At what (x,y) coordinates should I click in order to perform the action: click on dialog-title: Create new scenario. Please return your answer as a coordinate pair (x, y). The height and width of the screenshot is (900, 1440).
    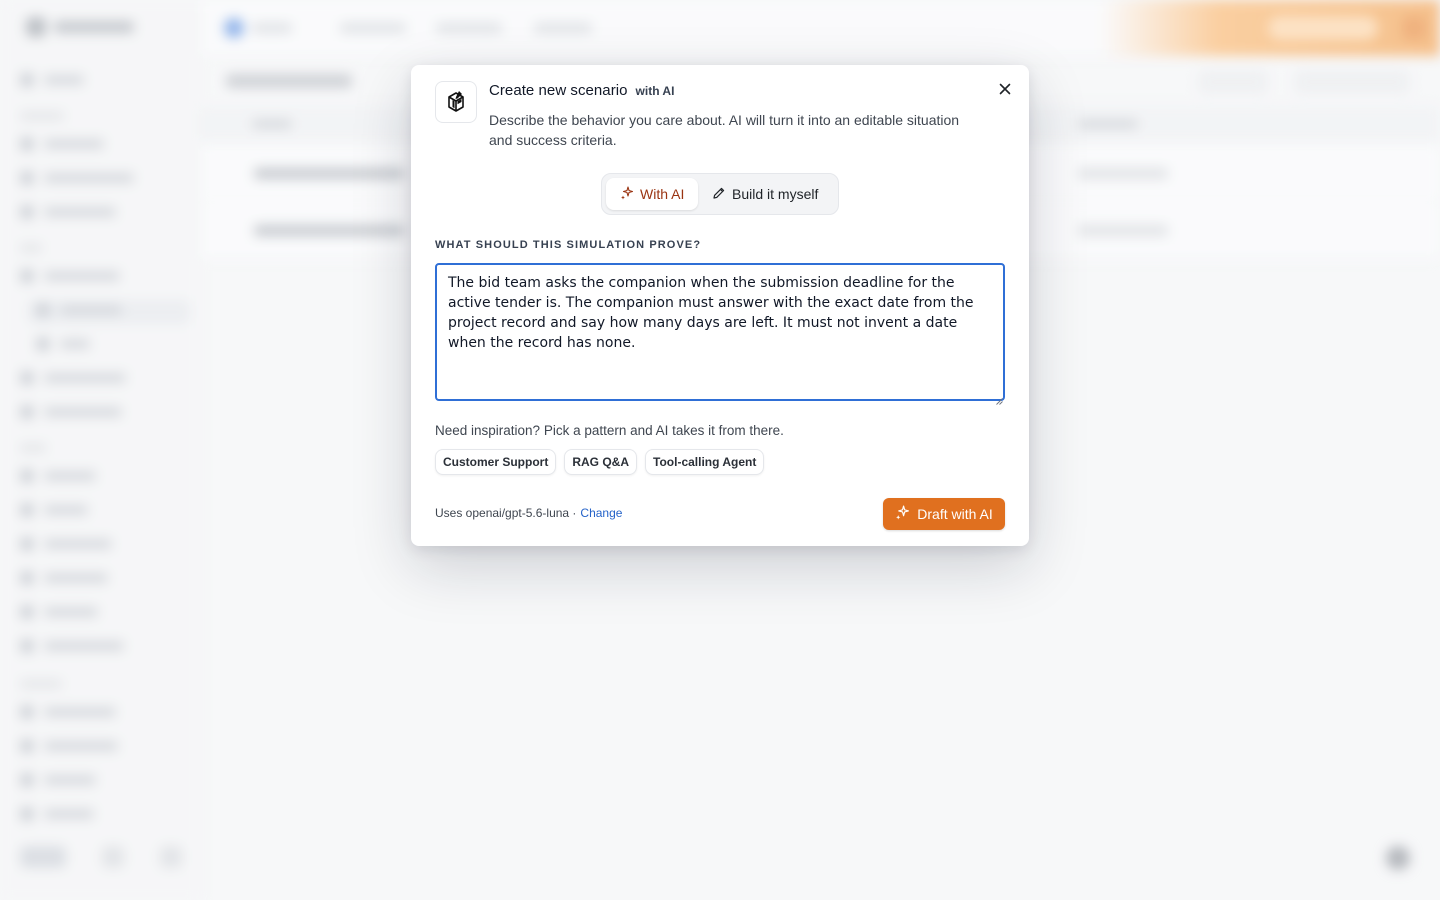
    Looking at the image, I should click on (558, 90).